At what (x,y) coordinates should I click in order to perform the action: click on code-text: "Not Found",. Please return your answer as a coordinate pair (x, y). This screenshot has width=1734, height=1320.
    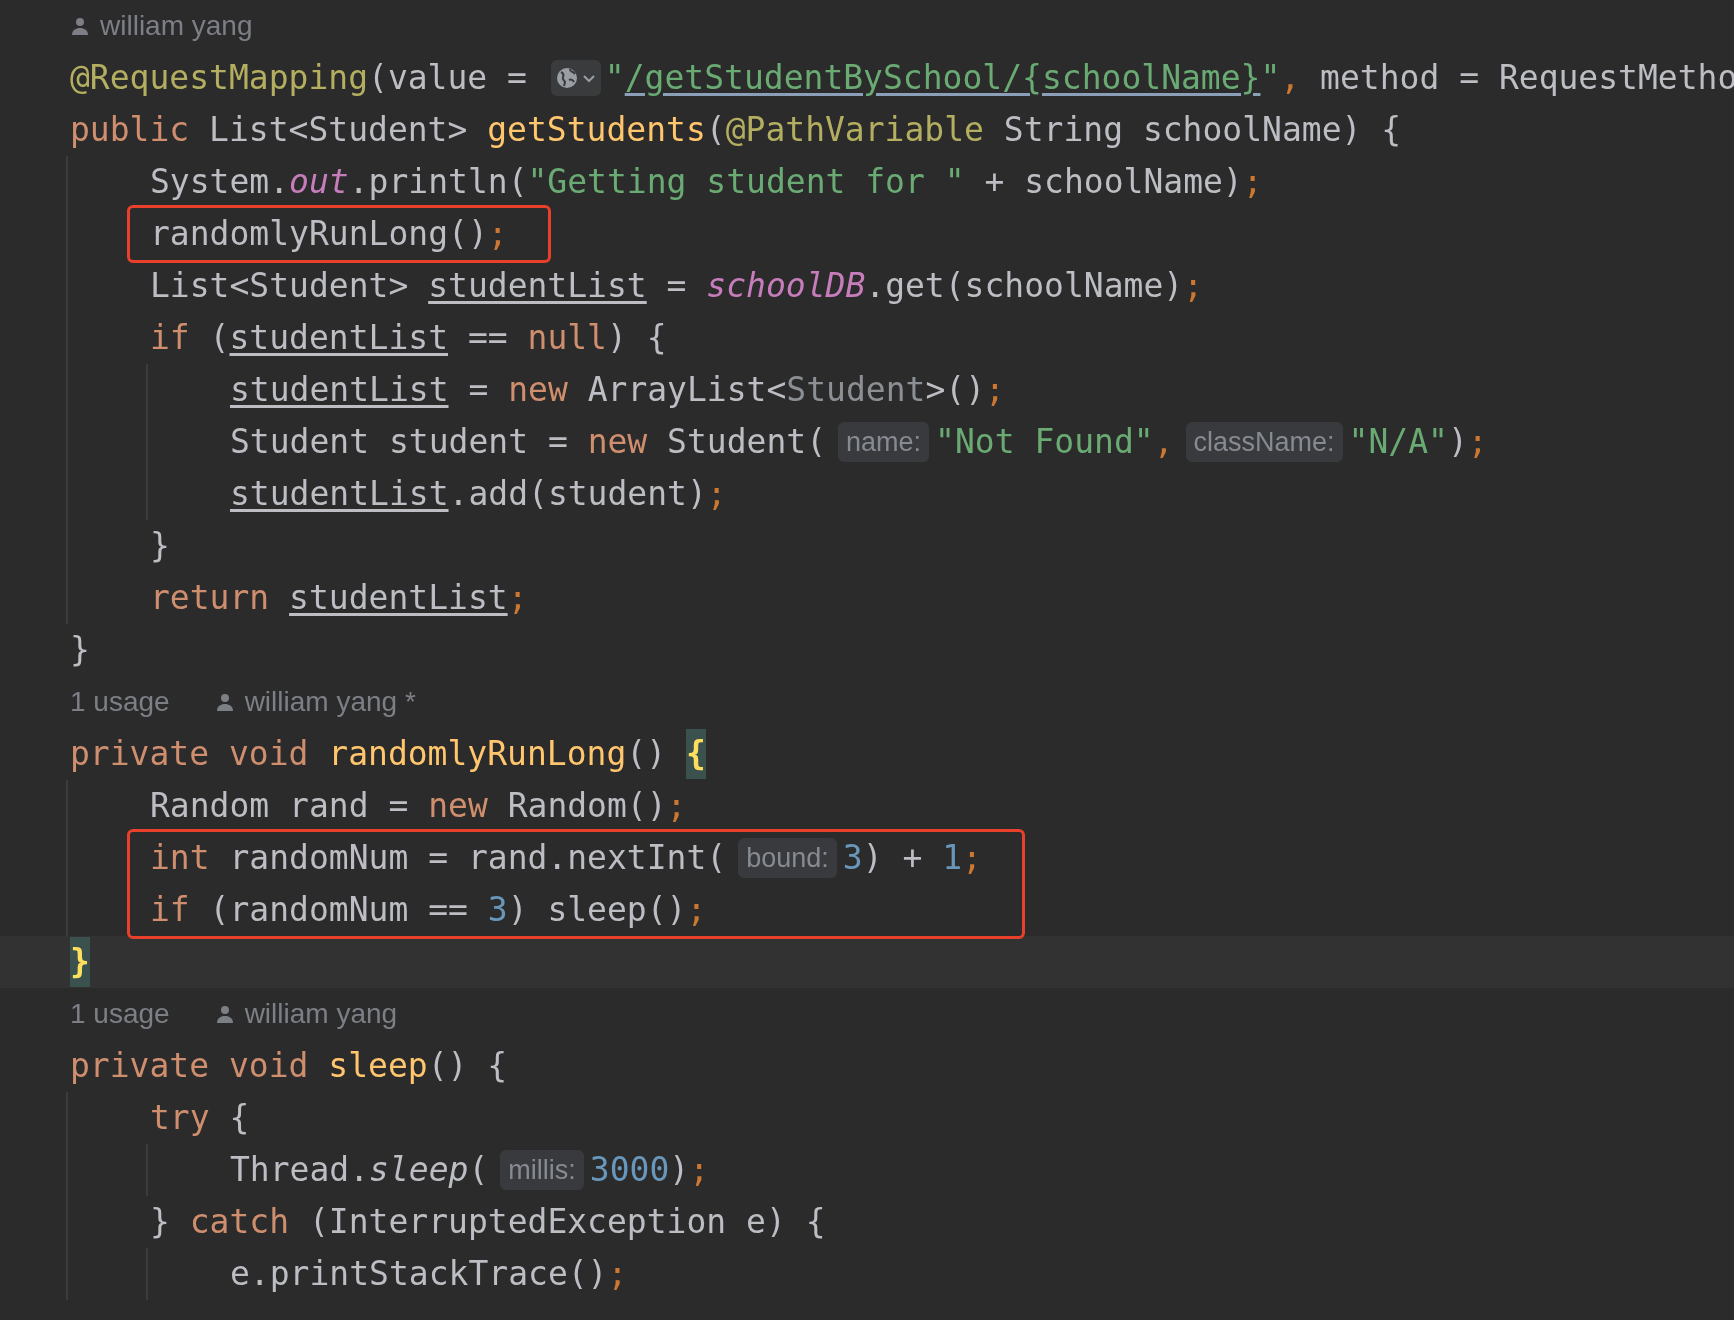
    Looking at the image, I should click on (1054, 442).